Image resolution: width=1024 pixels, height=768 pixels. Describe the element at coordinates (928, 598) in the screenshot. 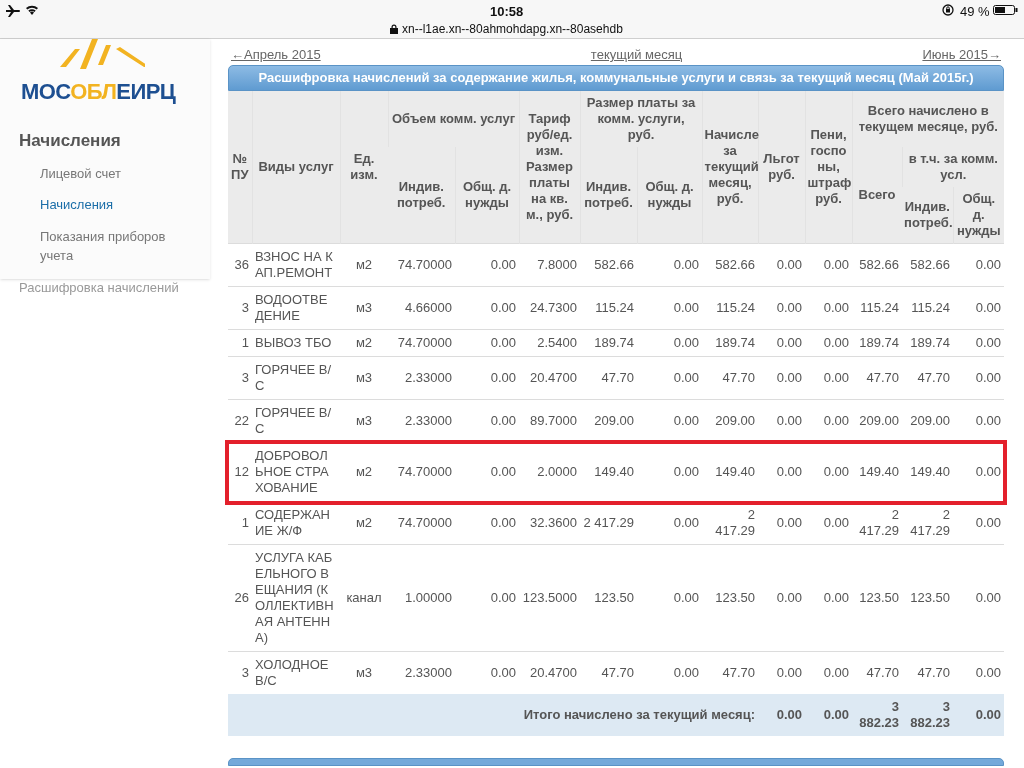

I see `table-cell: 123.50` at that location.